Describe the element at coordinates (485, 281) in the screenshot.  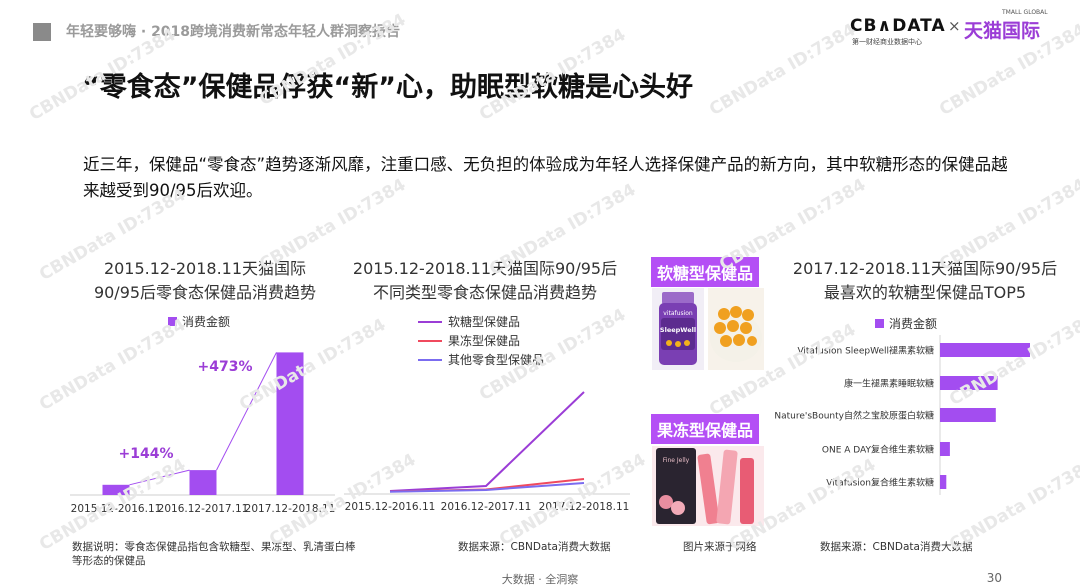
I see `chart2-title: 2015.12-2018.11天猫国际90/95后 不同类型零食态保健品消费趋势` at that location.